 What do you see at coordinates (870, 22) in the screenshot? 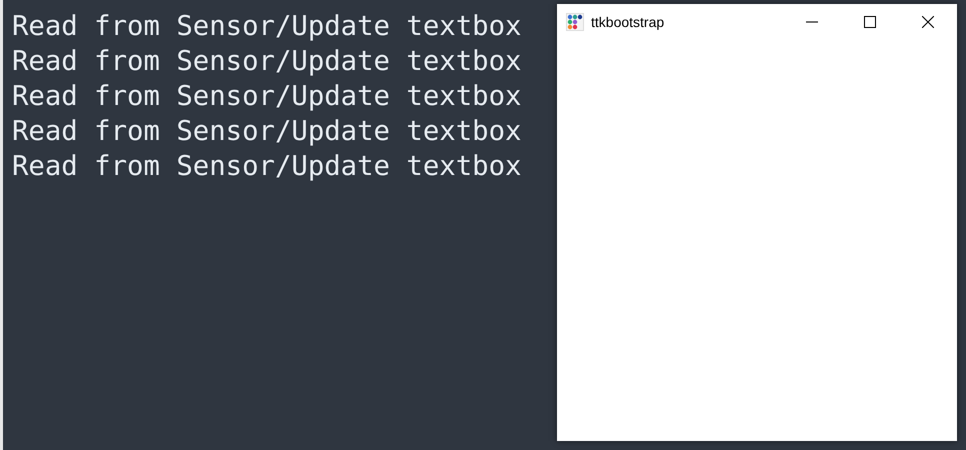
I see `maximize-icon` at bounding box center [870, 22].